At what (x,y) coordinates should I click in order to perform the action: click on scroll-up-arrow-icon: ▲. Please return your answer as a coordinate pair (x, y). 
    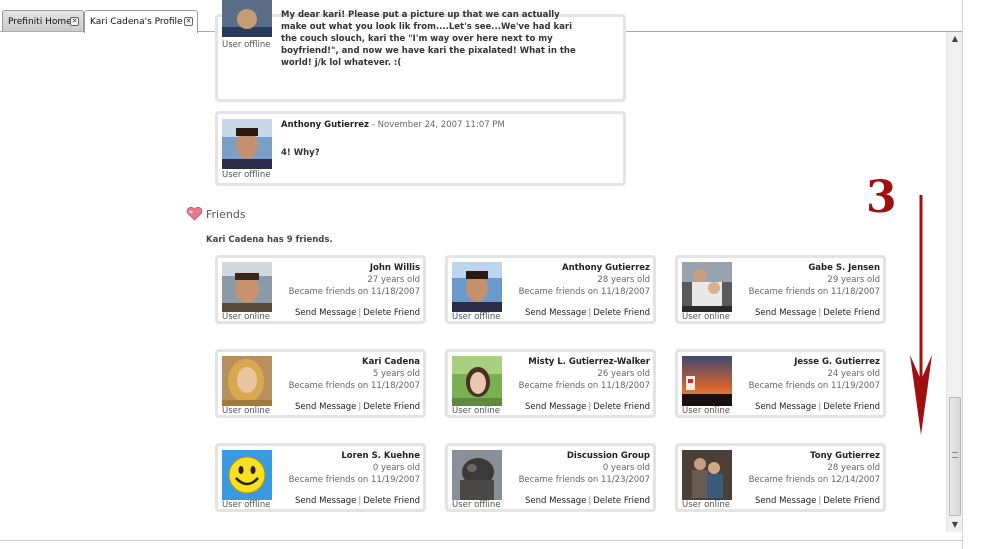
    Looking at the image, I should click on (955, 39).